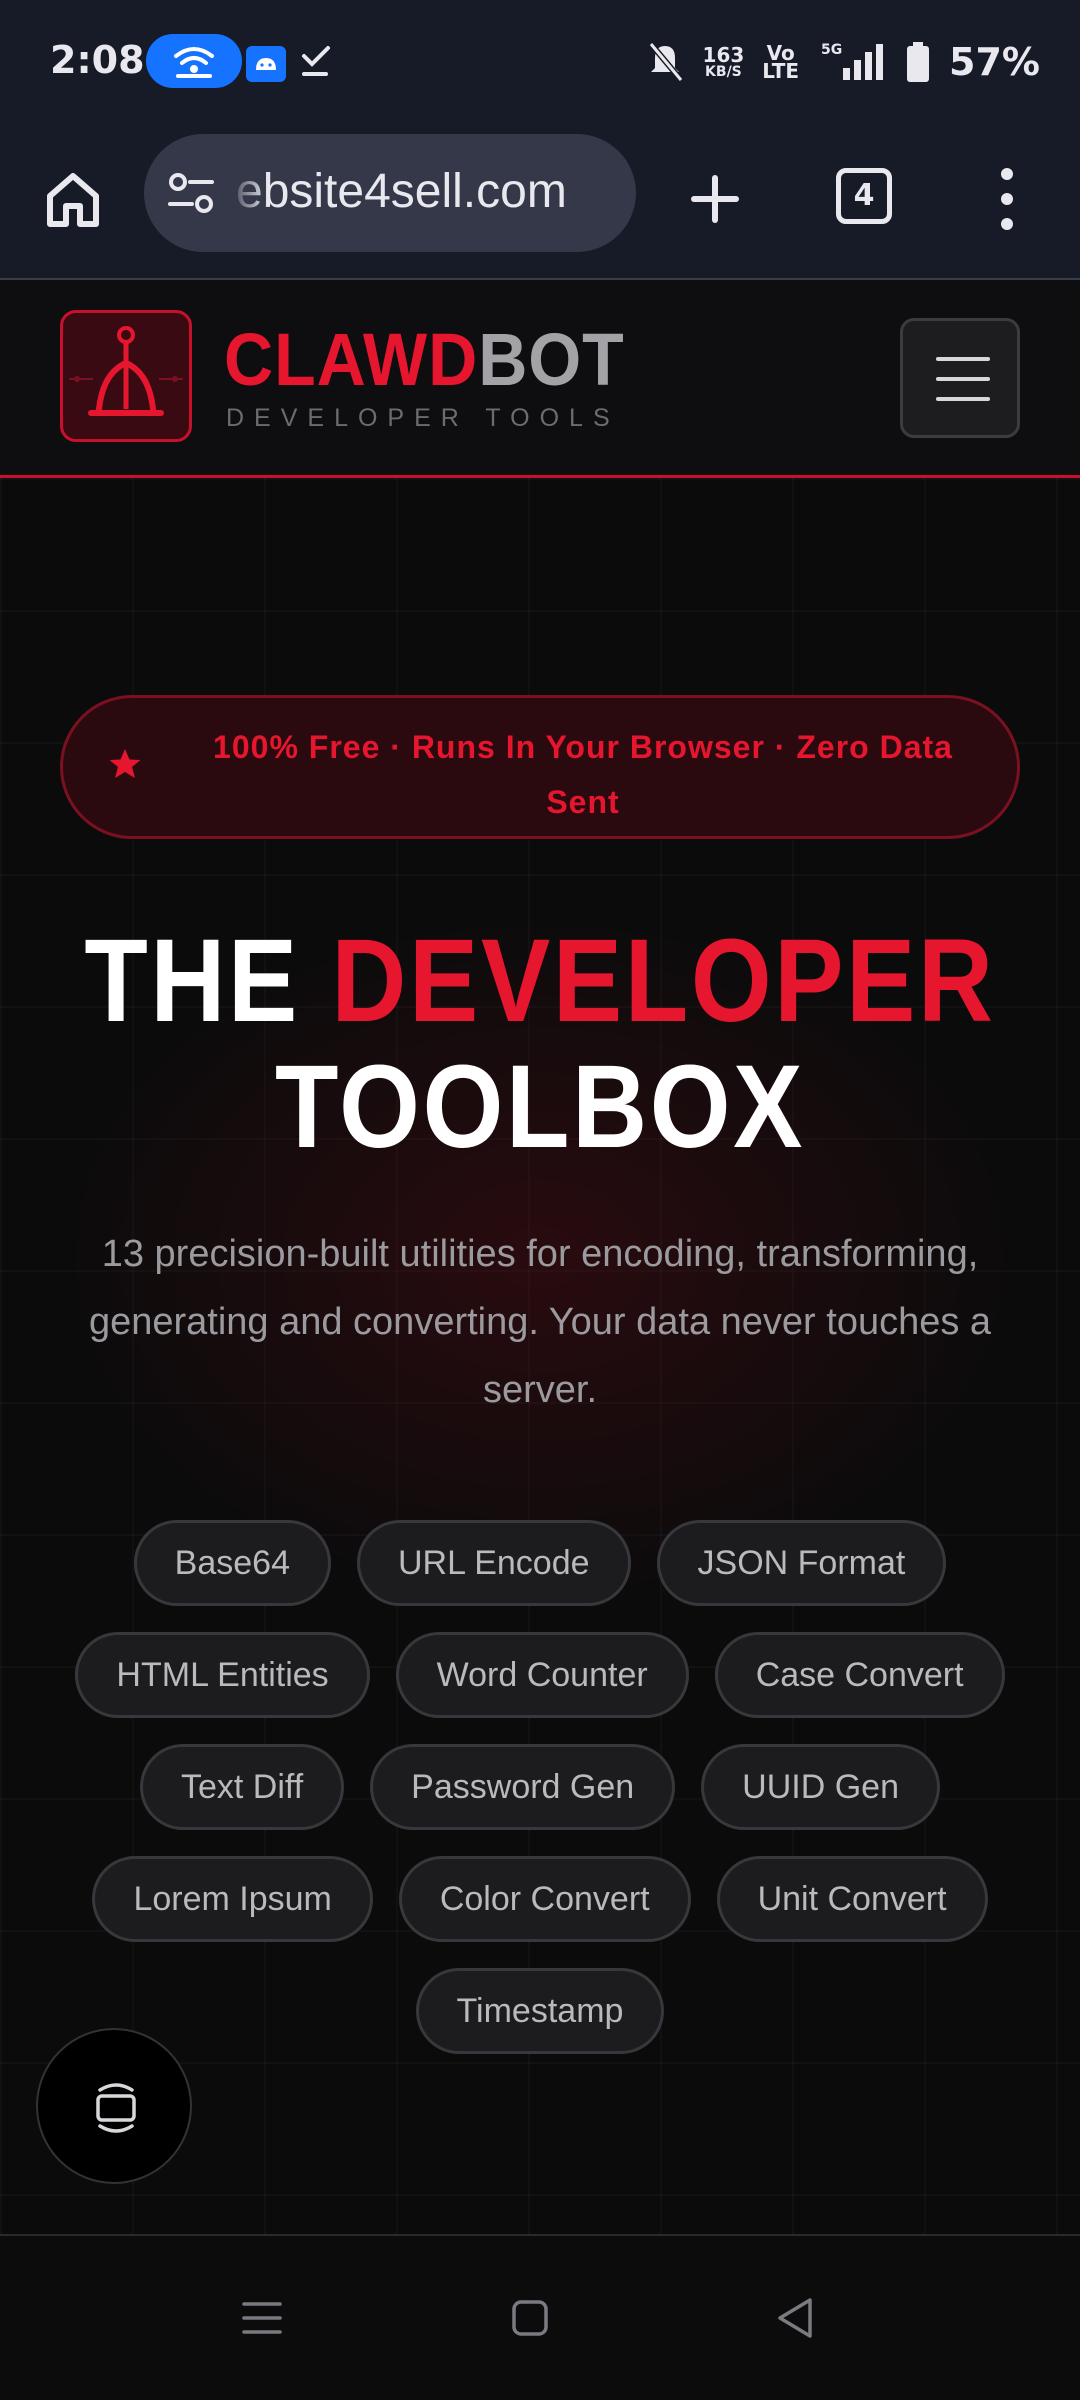 This screenshot has height=2400, width=1080. Describe the element at coordinates (542, 1675) in the screenshot. I see `chip-word-counter: Word Counter` at that location.